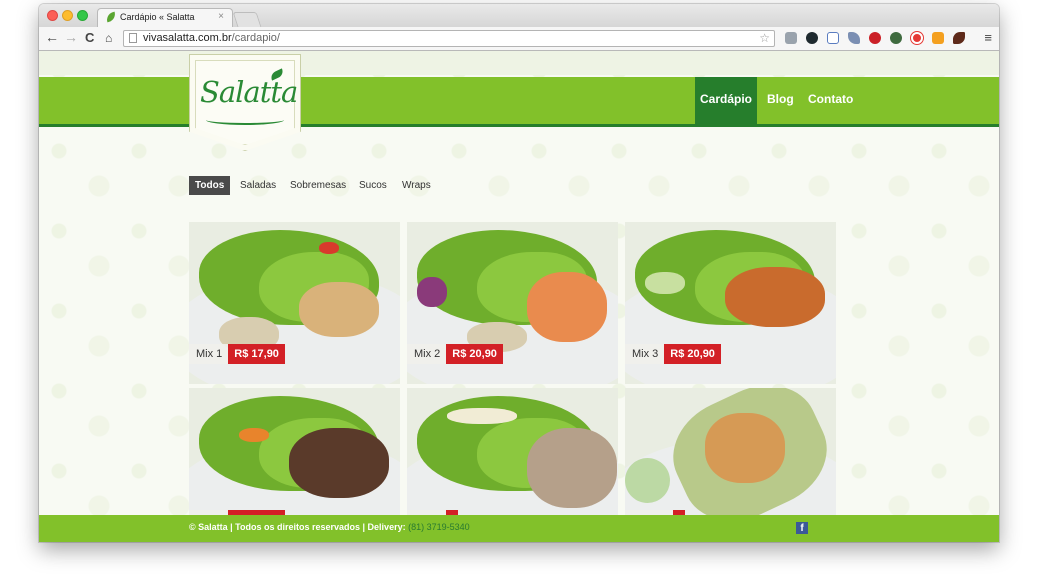 The image size is (1038, 576). I want to click on product-card-mix-2: Mix 2 R$ 20,90, so click(512, 303).